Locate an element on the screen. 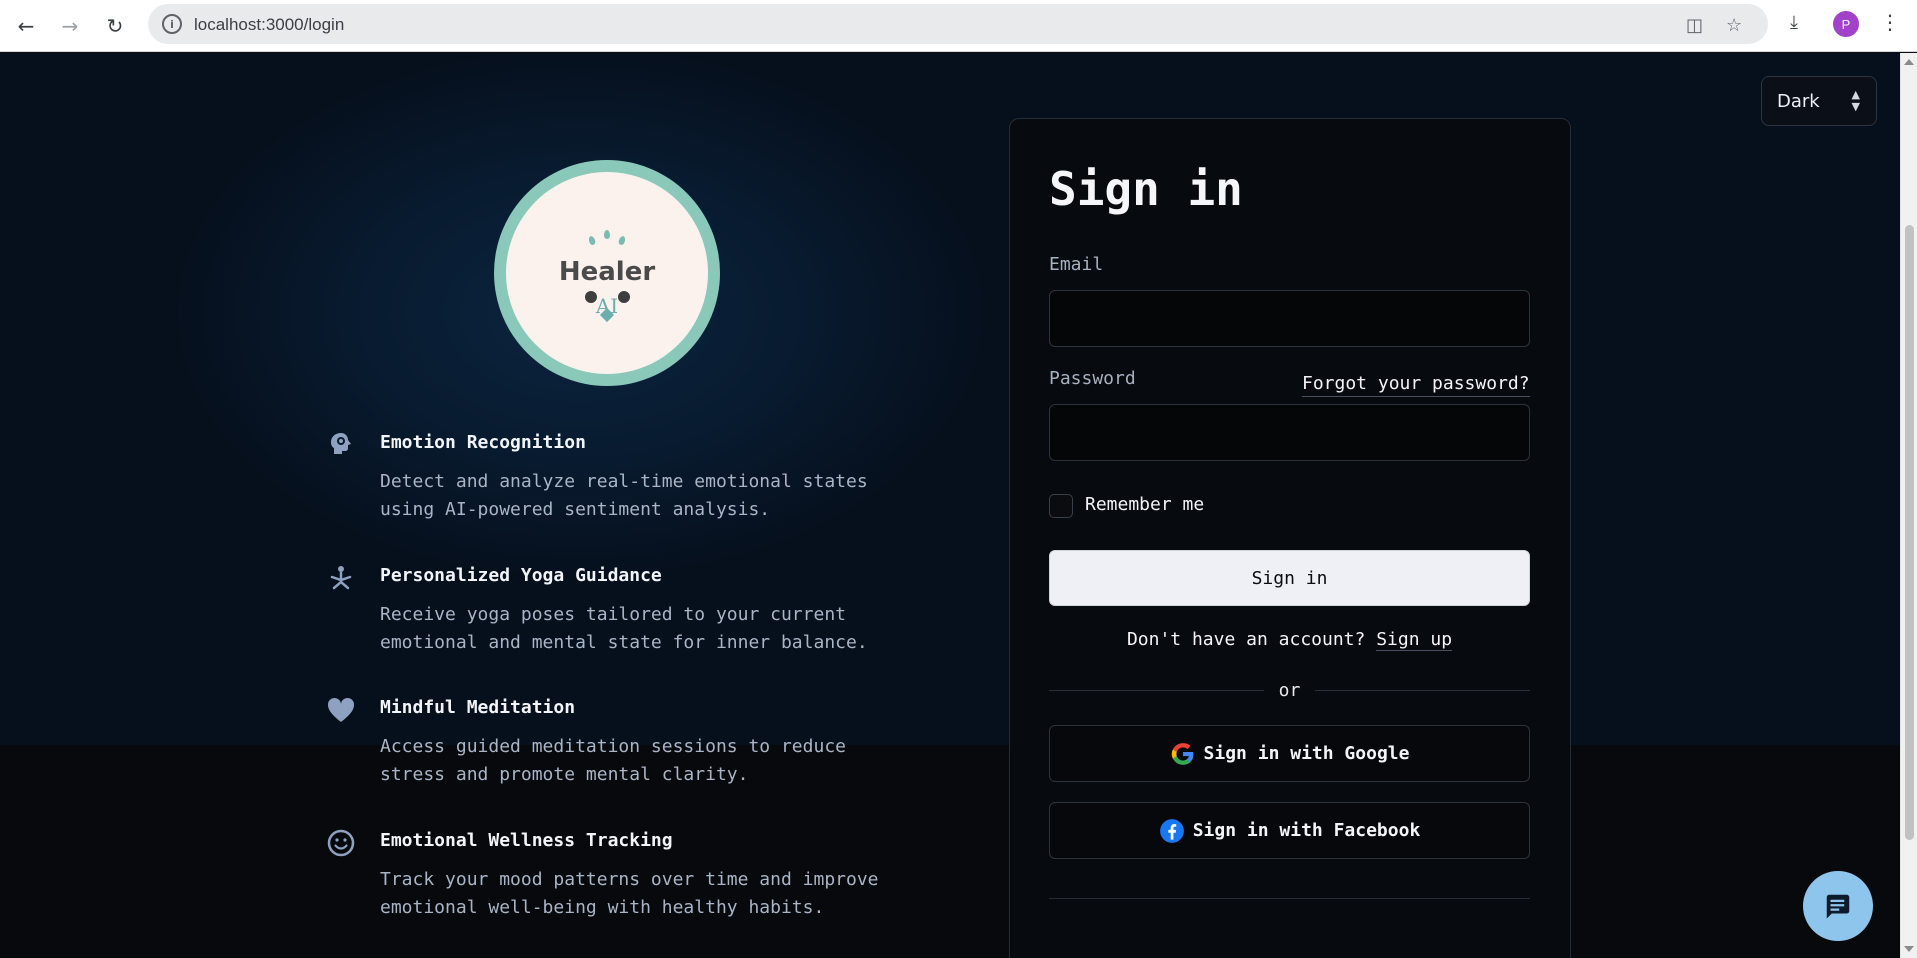 This screenshot has height=958, width=1917. install-app-icon: ◫ is located at coordinates (1694, 25).